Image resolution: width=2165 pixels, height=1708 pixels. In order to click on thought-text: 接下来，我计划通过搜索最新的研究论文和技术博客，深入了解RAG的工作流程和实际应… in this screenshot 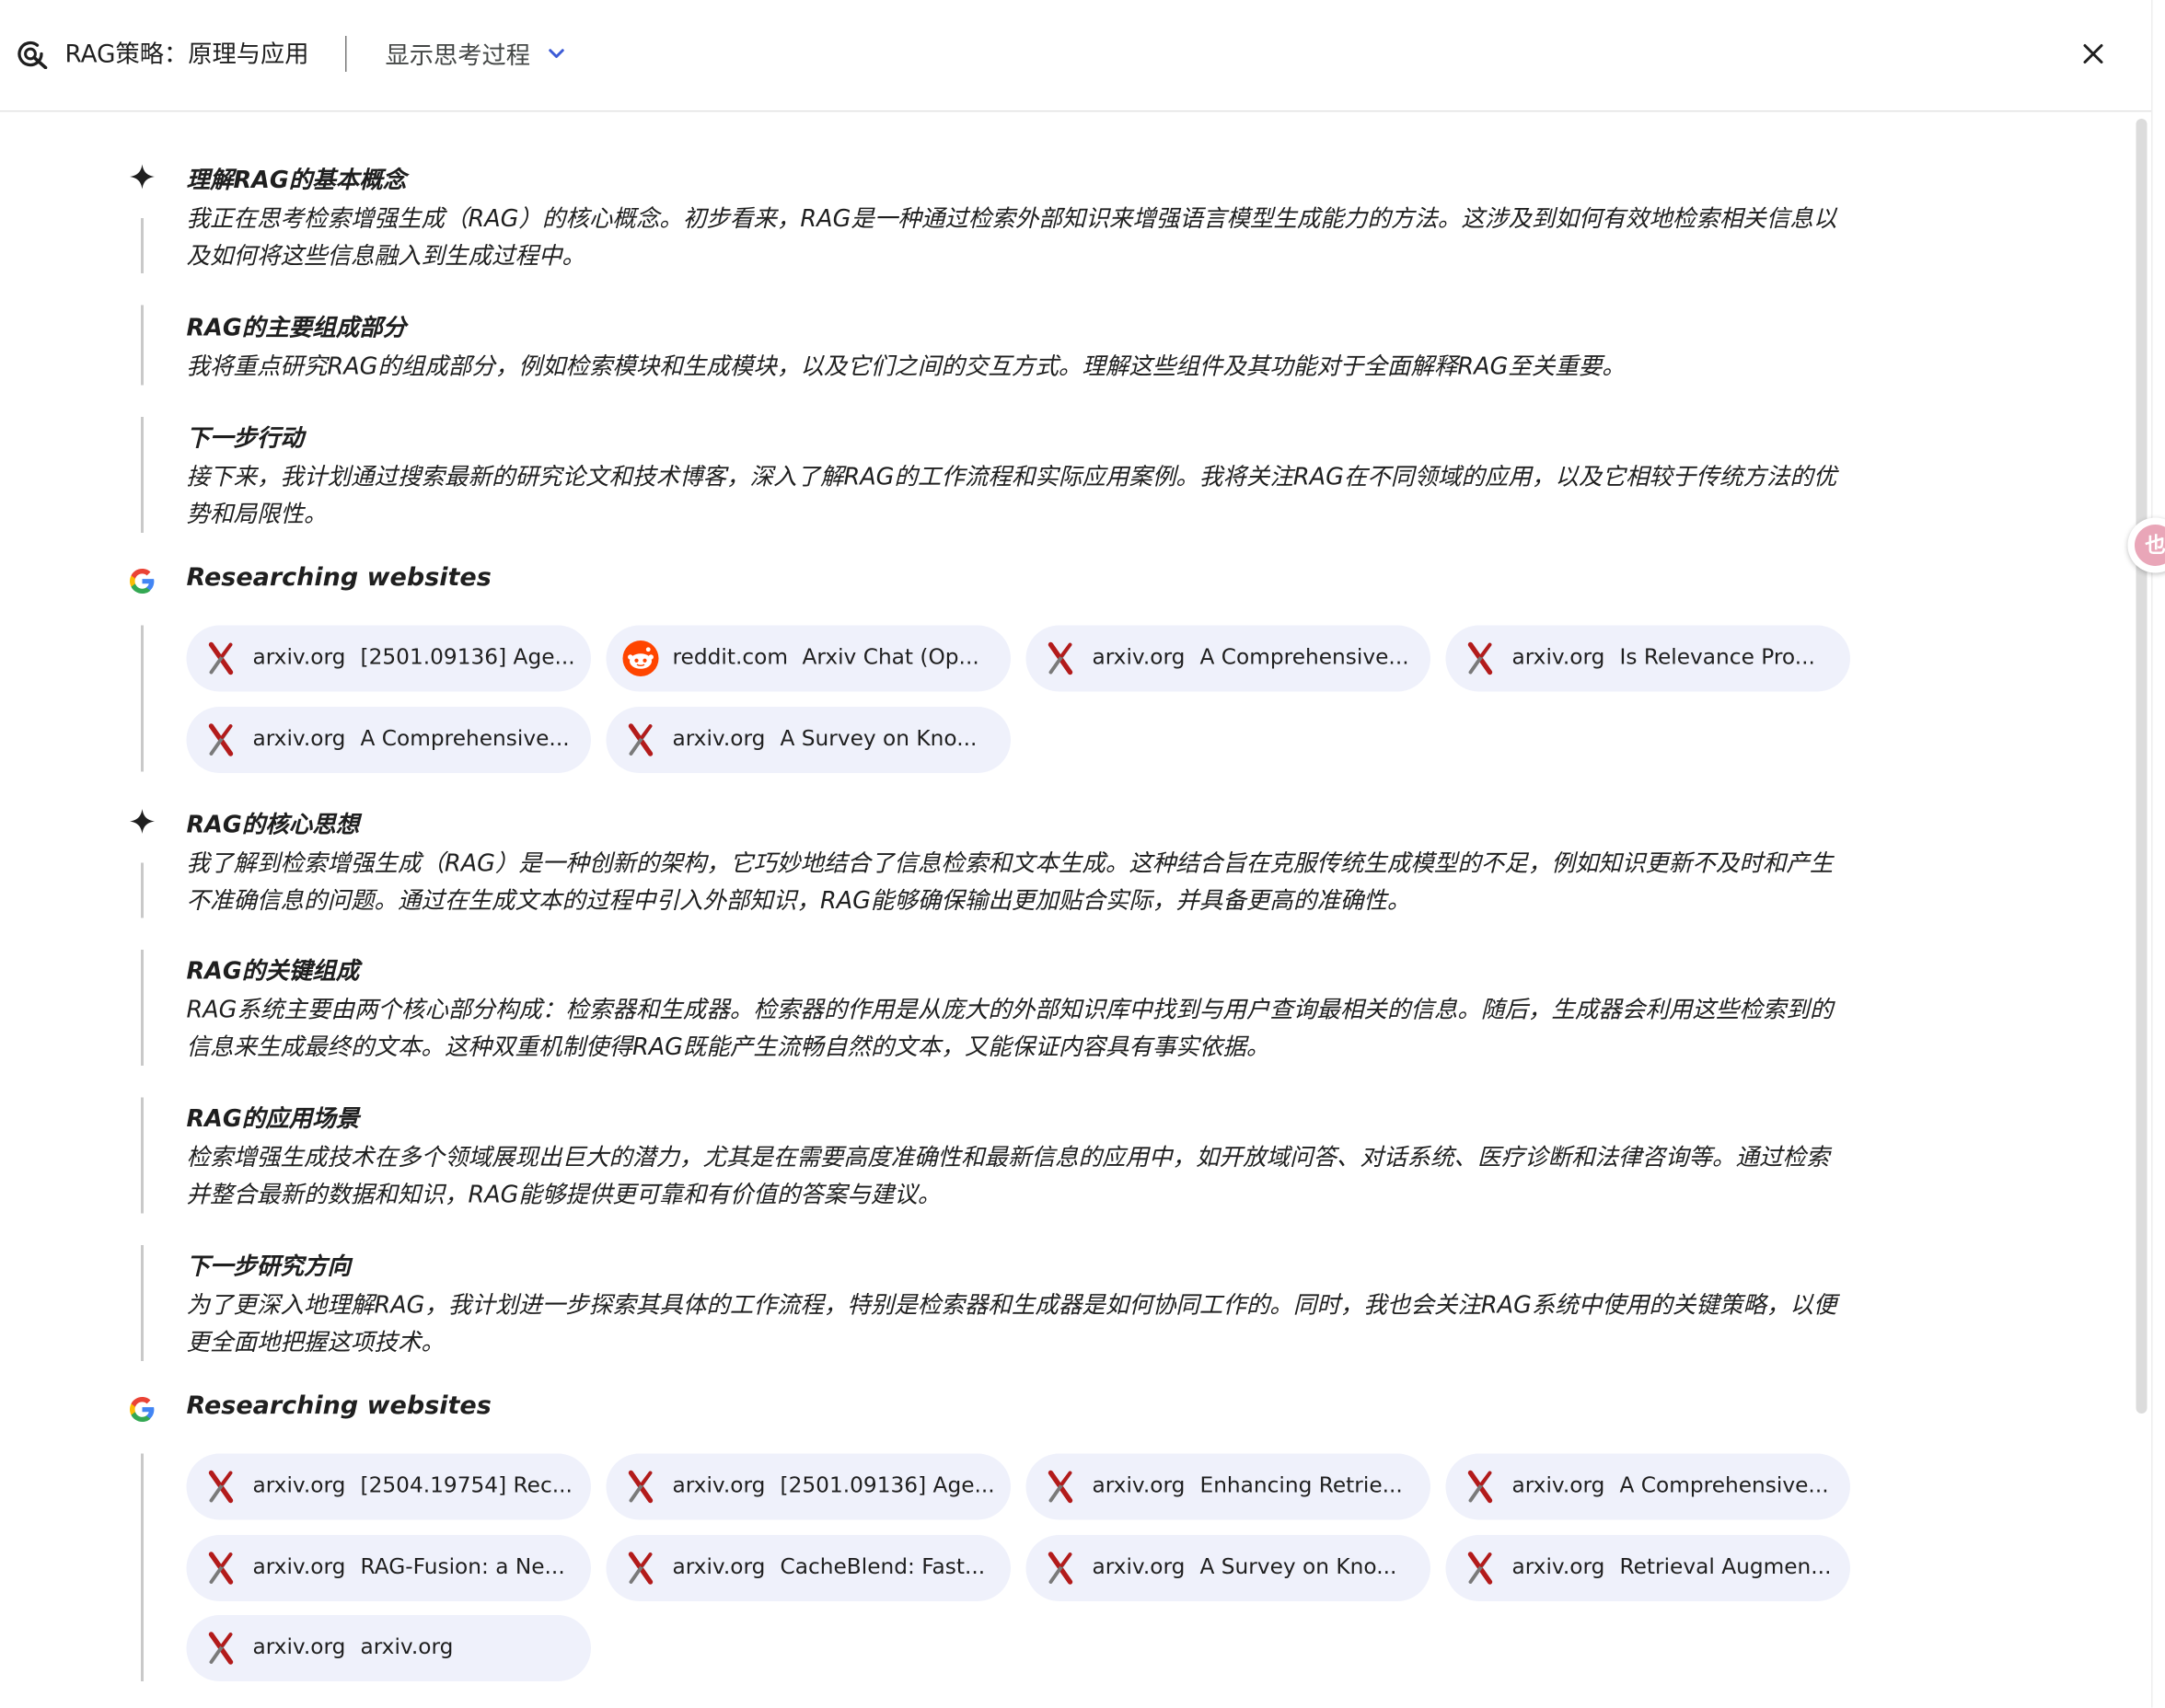, I will do `click(1091, 497)`.